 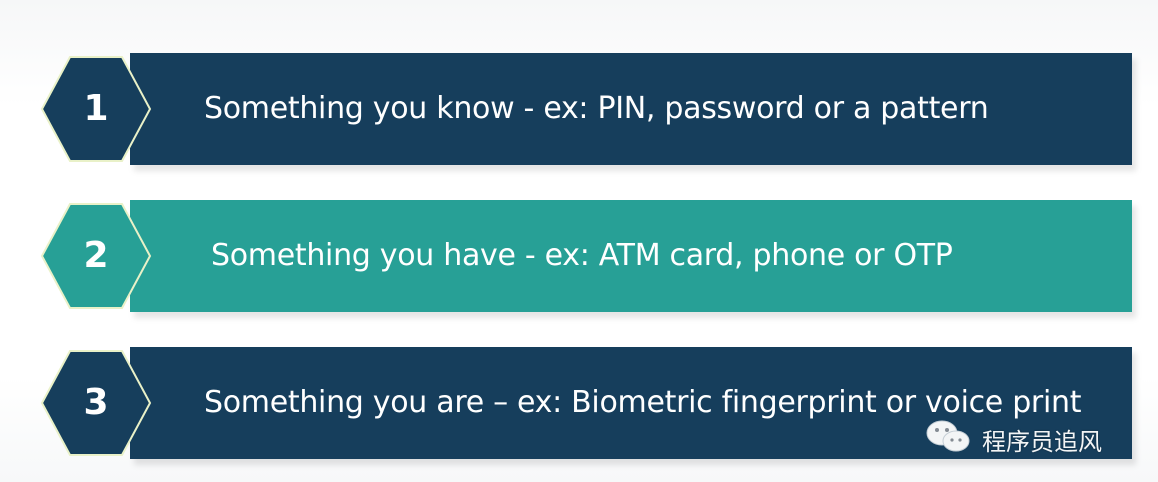 What do you see at coordinates (96, 255) in the screenshot?
I see `item-number-2: 2` at bounding box center [96, 255].